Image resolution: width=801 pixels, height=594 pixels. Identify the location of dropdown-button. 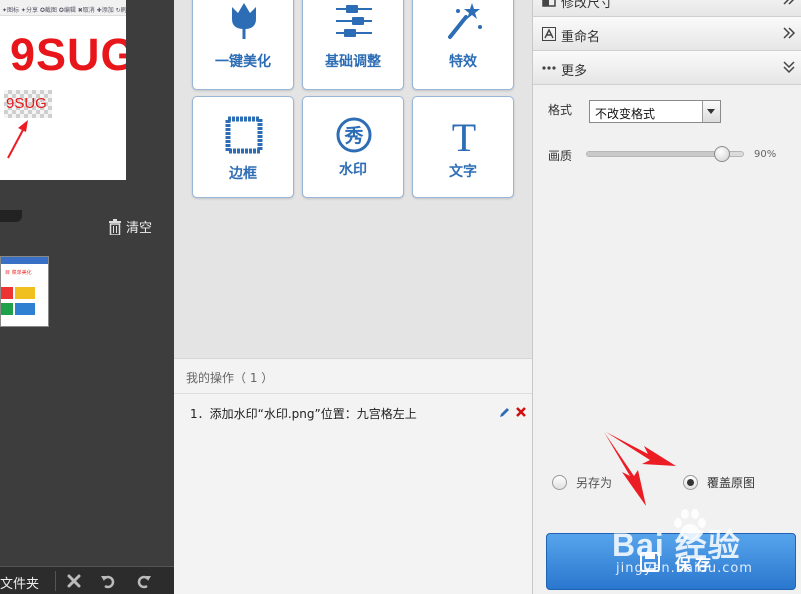
(711, 111).